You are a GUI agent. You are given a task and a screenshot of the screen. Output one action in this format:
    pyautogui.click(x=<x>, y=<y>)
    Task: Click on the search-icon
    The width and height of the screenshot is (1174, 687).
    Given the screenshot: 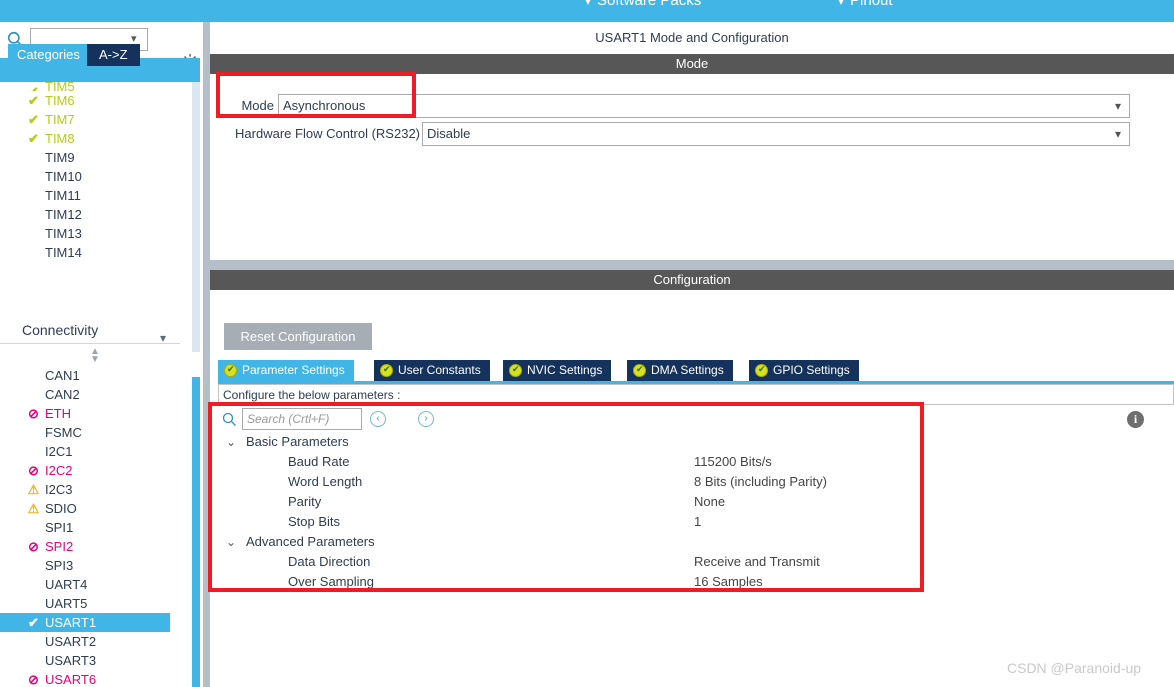 What is the action you would take?
    pyautogui.click(x=229, y=419)
    